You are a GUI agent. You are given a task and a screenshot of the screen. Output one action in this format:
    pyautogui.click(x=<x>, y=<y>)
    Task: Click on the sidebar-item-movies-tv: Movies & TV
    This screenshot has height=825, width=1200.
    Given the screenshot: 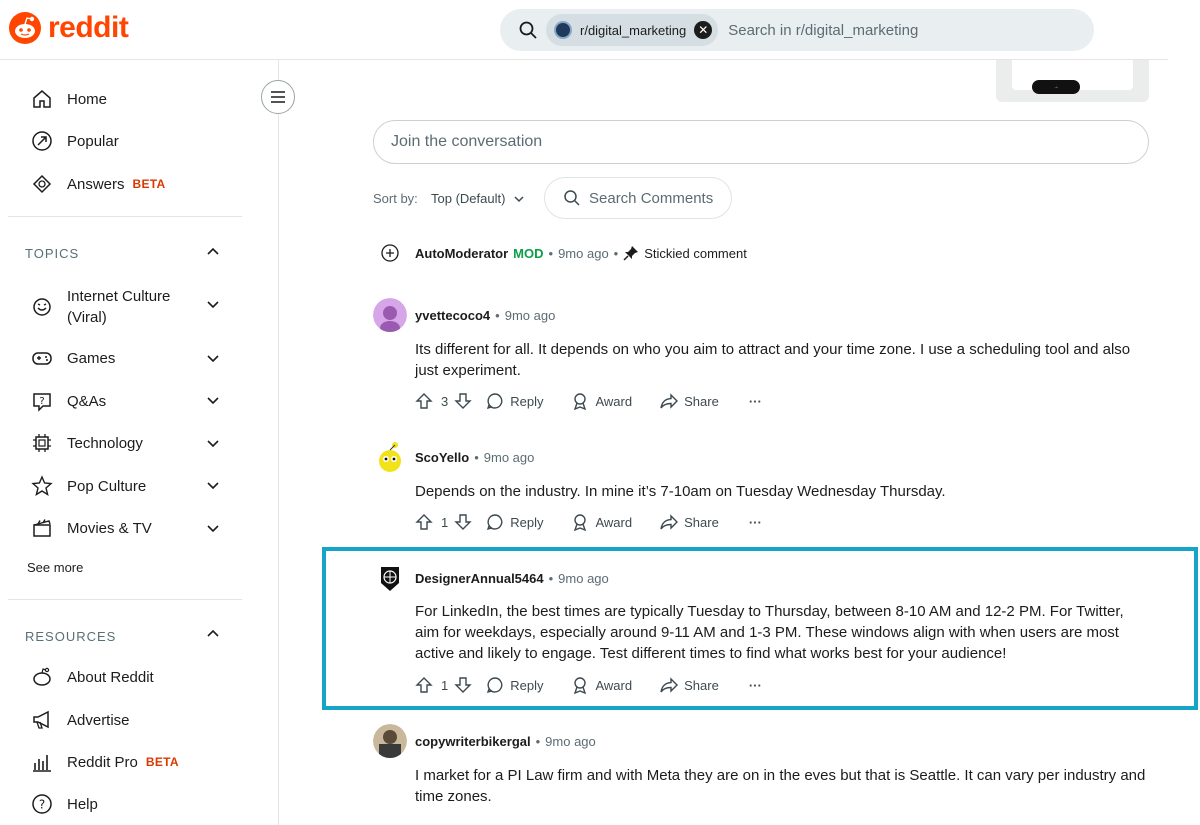 What is the action you would take?
    pyautogui.click(x=91, y=528)
    